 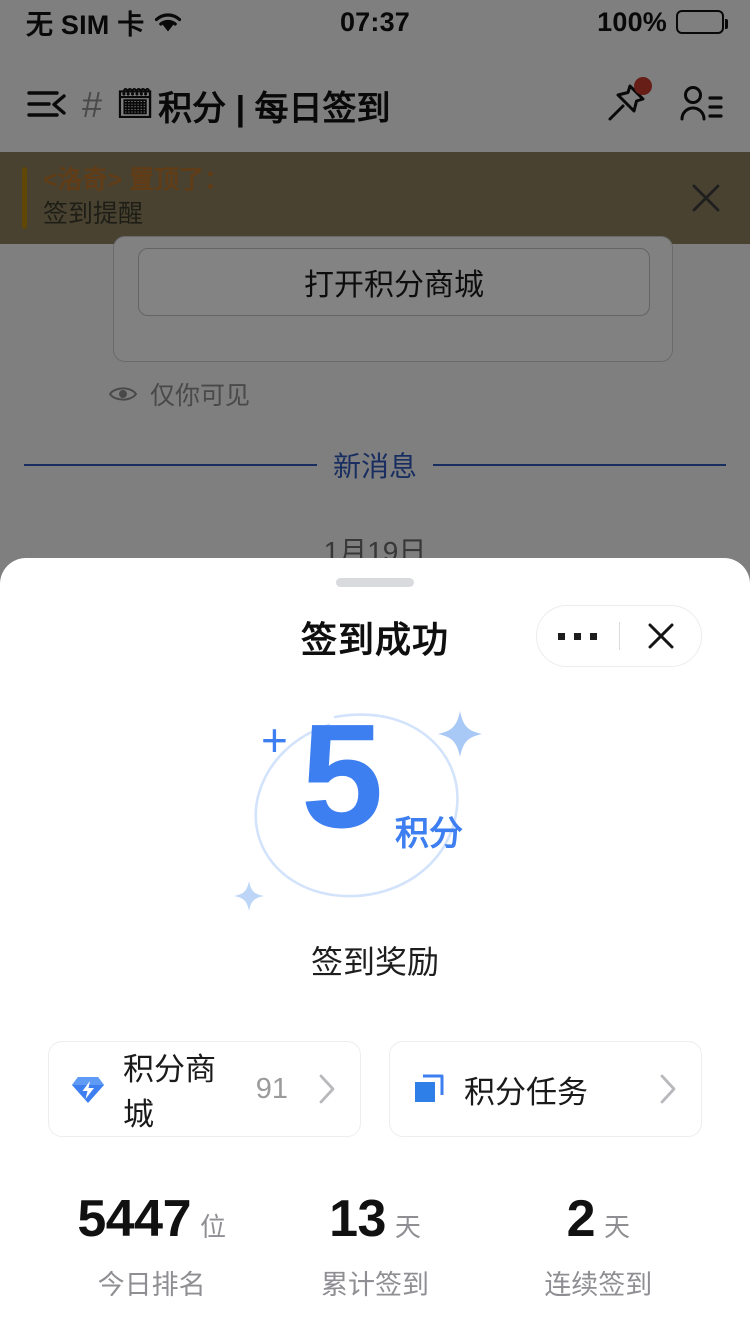 What do you see at coordinates (581, 1219) in the screenshot?
I see `stat-streak-checkin-value: 2` at bounding box center [581, 1219].